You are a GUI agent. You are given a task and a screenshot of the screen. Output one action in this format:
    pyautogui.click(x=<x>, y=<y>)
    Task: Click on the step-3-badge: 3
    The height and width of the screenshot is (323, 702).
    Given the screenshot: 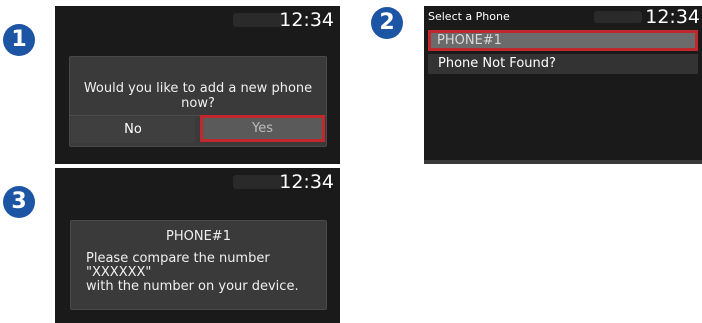 What is the action you would take?
    pyautogui.click(x=19, y=202)
    